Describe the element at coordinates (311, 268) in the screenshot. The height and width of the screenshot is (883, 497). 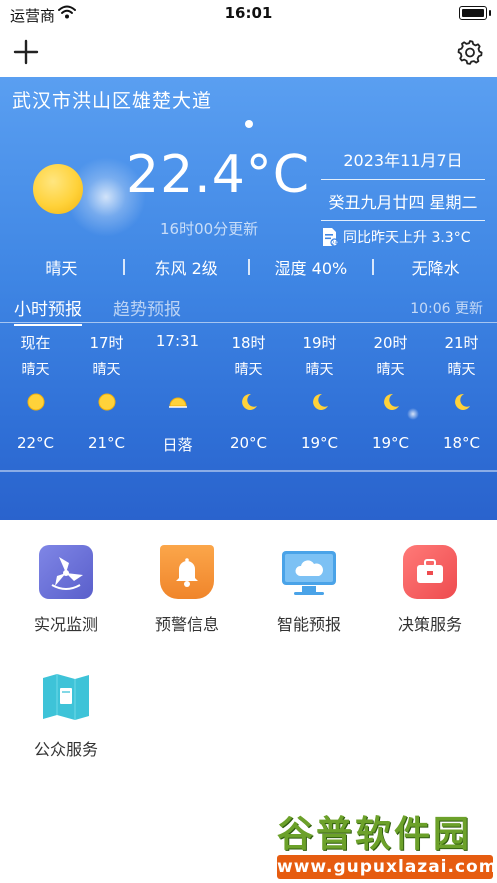
I see `humidity-label: 湿度 40%` at that location.